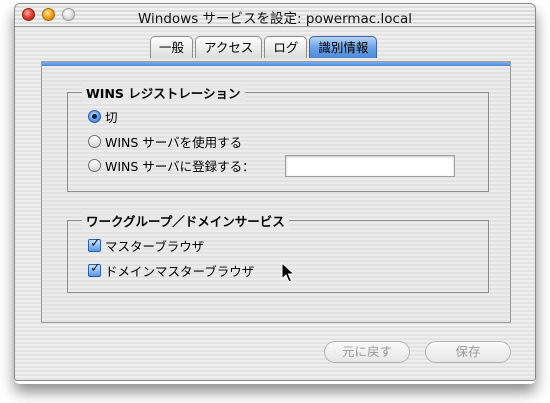 The height and width of the screenshot is (403, 550). I want to click on wins-option-register-server: WINS サーバに登録する：, so click(171, 165).